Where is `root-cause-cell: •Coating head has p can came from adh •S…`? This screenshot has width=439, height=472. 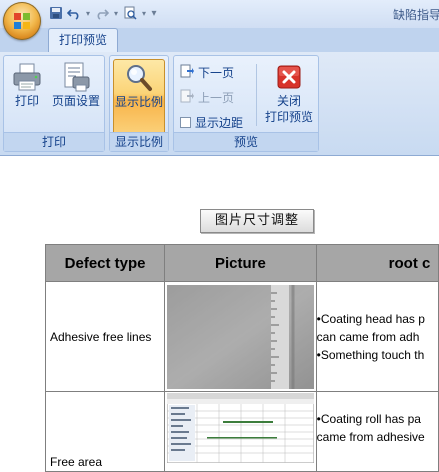 root-cause-cell: •Coating head has p can came from adh •S… is located at coordinates (377, 336).